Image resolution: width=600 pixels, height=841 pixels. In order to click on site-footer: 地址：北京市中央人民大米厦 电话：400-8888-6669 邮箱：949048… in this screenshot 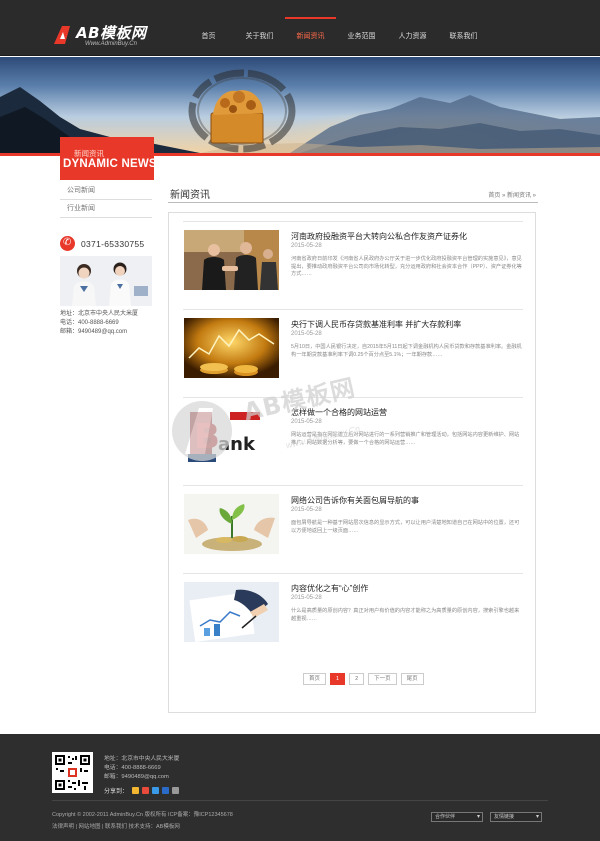, I will do `click(300, 787)`.